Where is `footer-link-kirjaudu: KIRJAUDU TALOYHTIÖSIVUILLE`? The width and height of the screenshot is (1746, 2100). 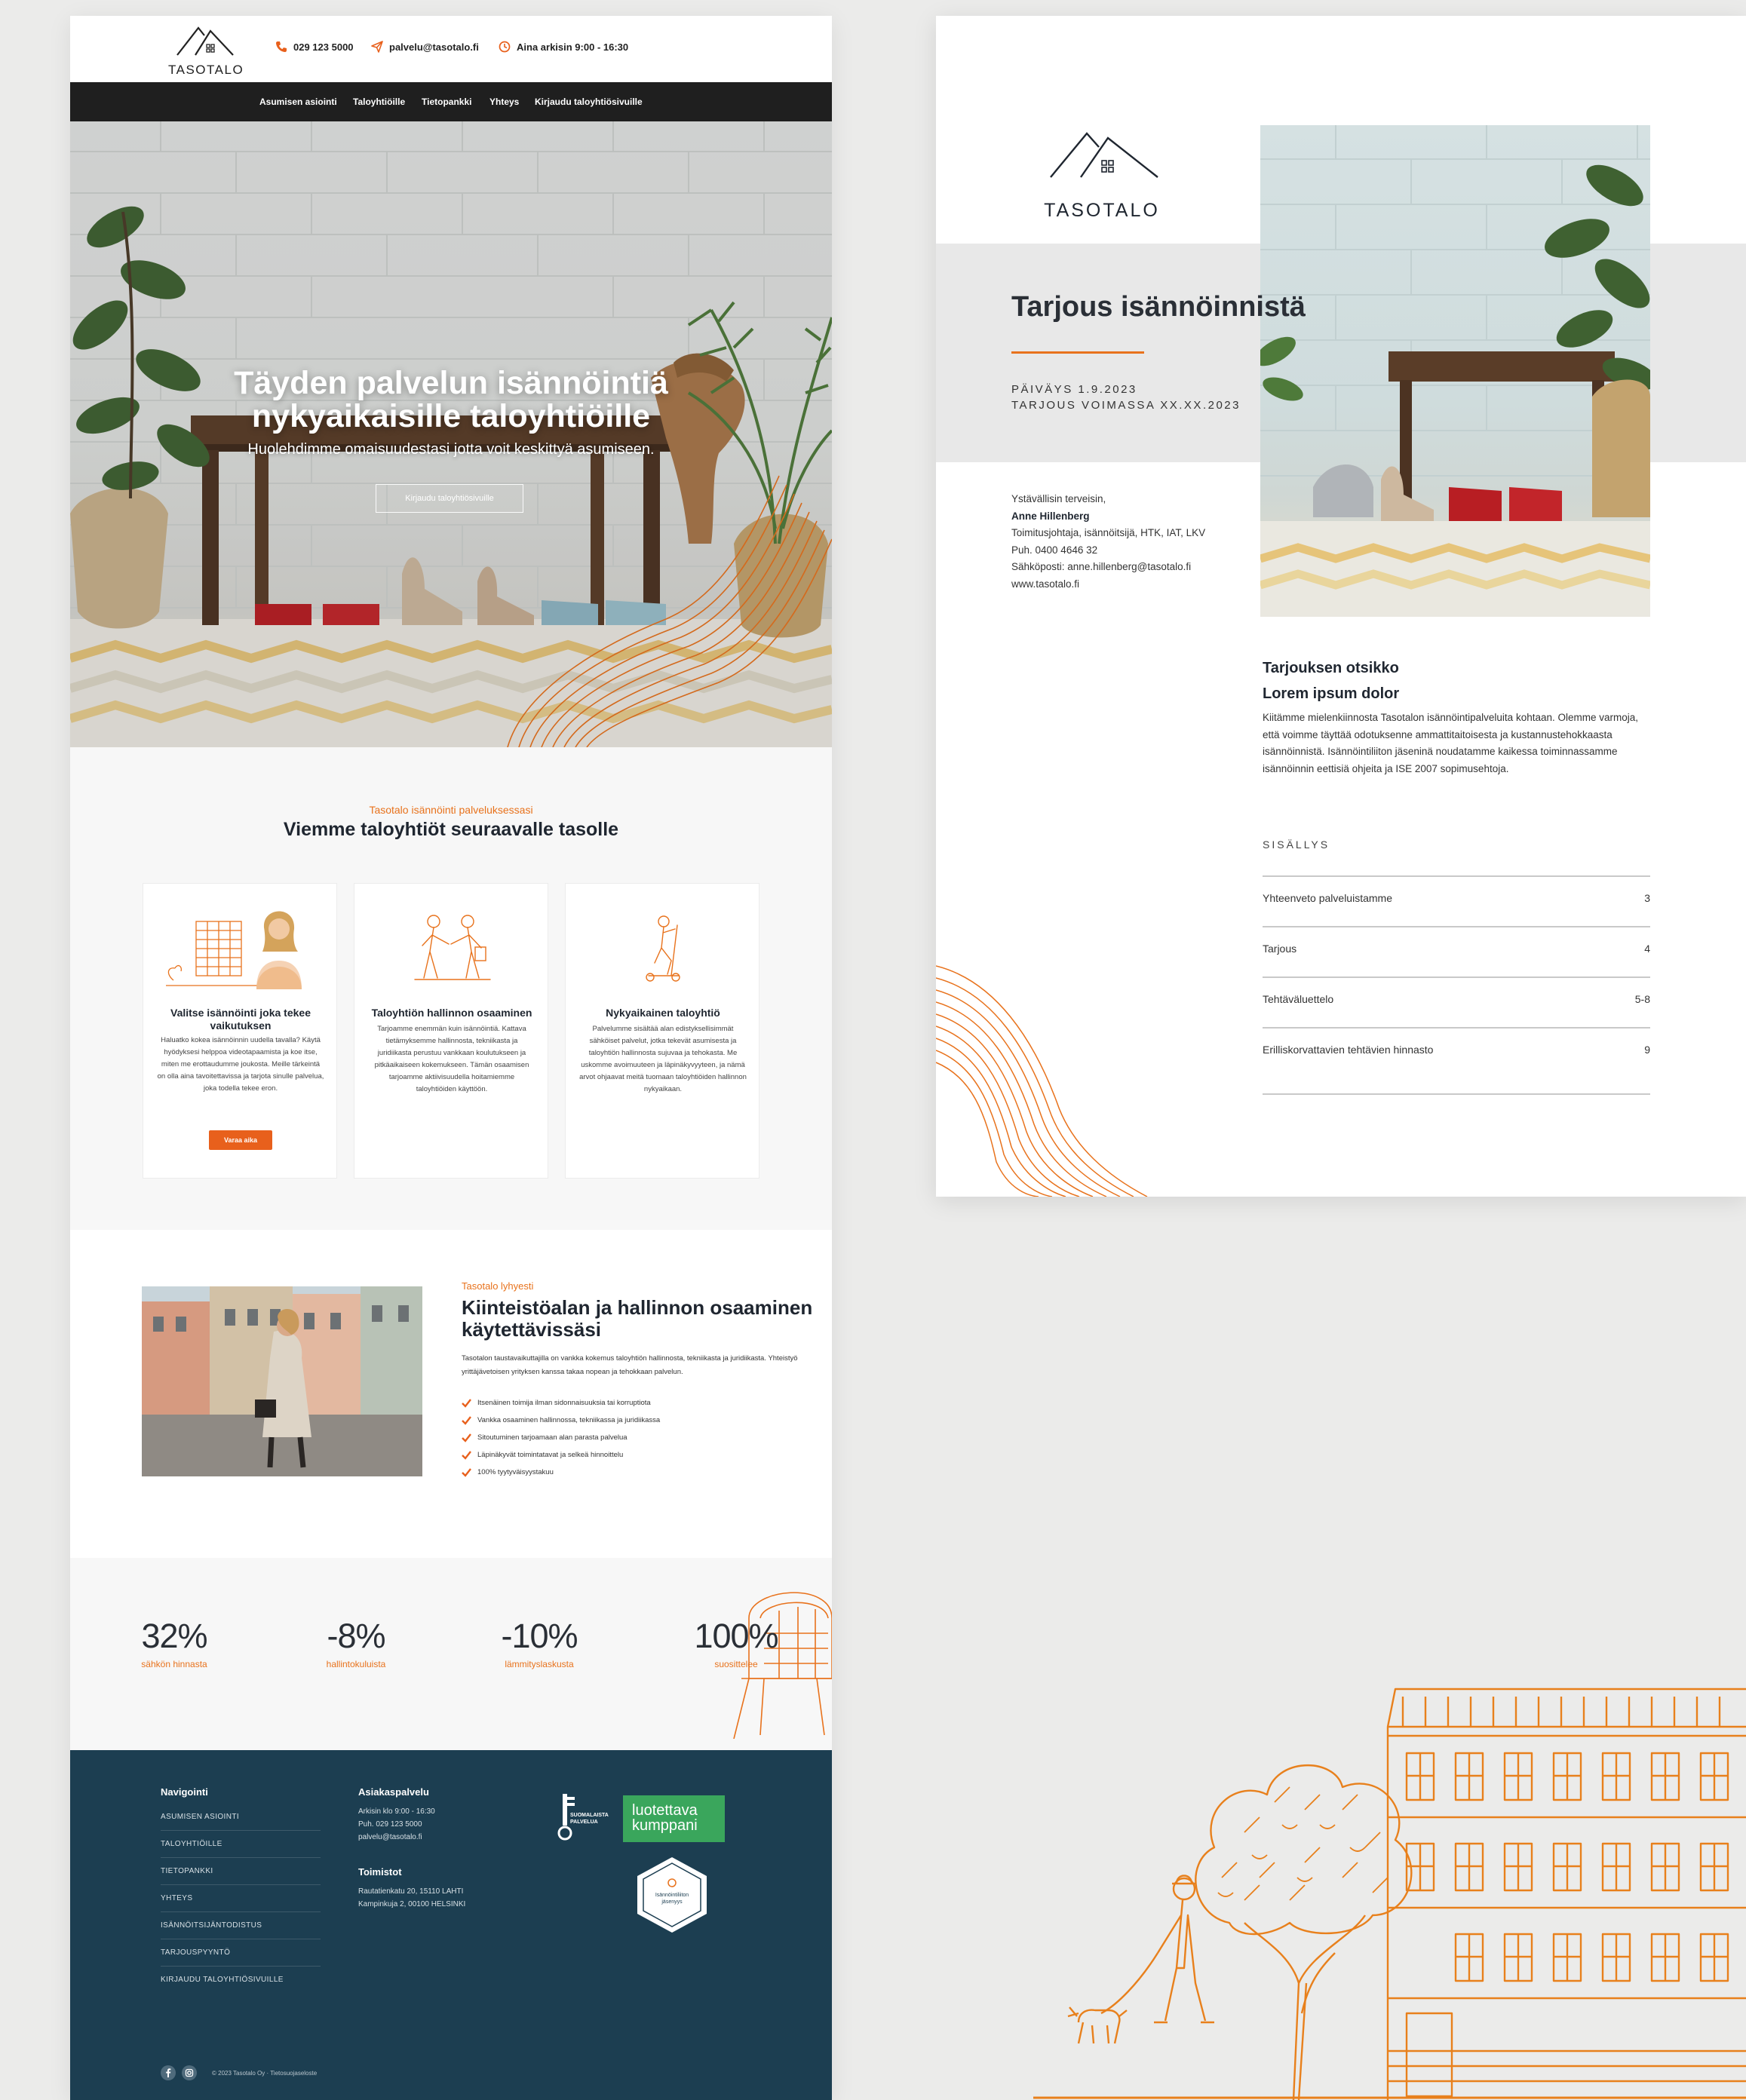 footer-link-kirjaudu: KIRJAUDU TALOYHTIÖSIVUILLE is located at coordinates (241, 1980).